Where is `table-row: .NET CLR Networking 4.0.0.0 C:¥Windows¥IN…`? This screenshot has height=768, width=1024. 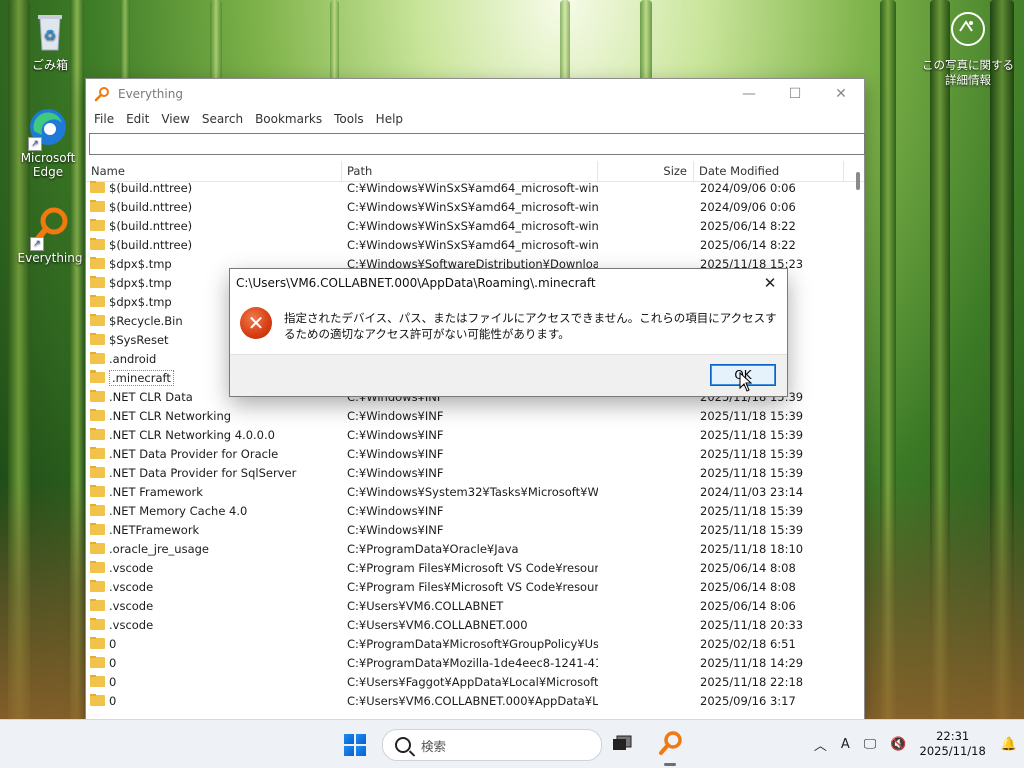
table-row: .NET CLR Networking 4.0.0.0 C:¥Windows¥IN… is located at coordinates (466, 434).